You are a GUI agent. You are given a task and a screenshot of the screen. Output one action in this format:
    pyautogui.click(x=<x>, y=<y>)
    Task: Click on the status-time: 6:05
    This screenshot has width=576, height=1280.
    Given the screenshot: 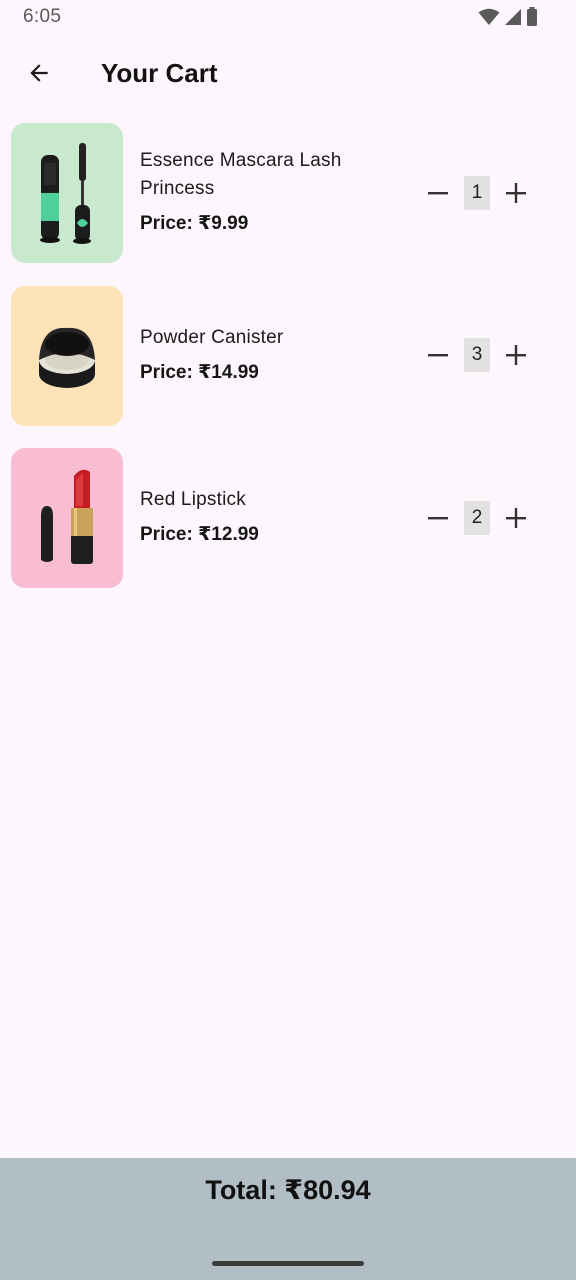 What is the action you would take?
    pyautogui.click(x=42, y=16)
    